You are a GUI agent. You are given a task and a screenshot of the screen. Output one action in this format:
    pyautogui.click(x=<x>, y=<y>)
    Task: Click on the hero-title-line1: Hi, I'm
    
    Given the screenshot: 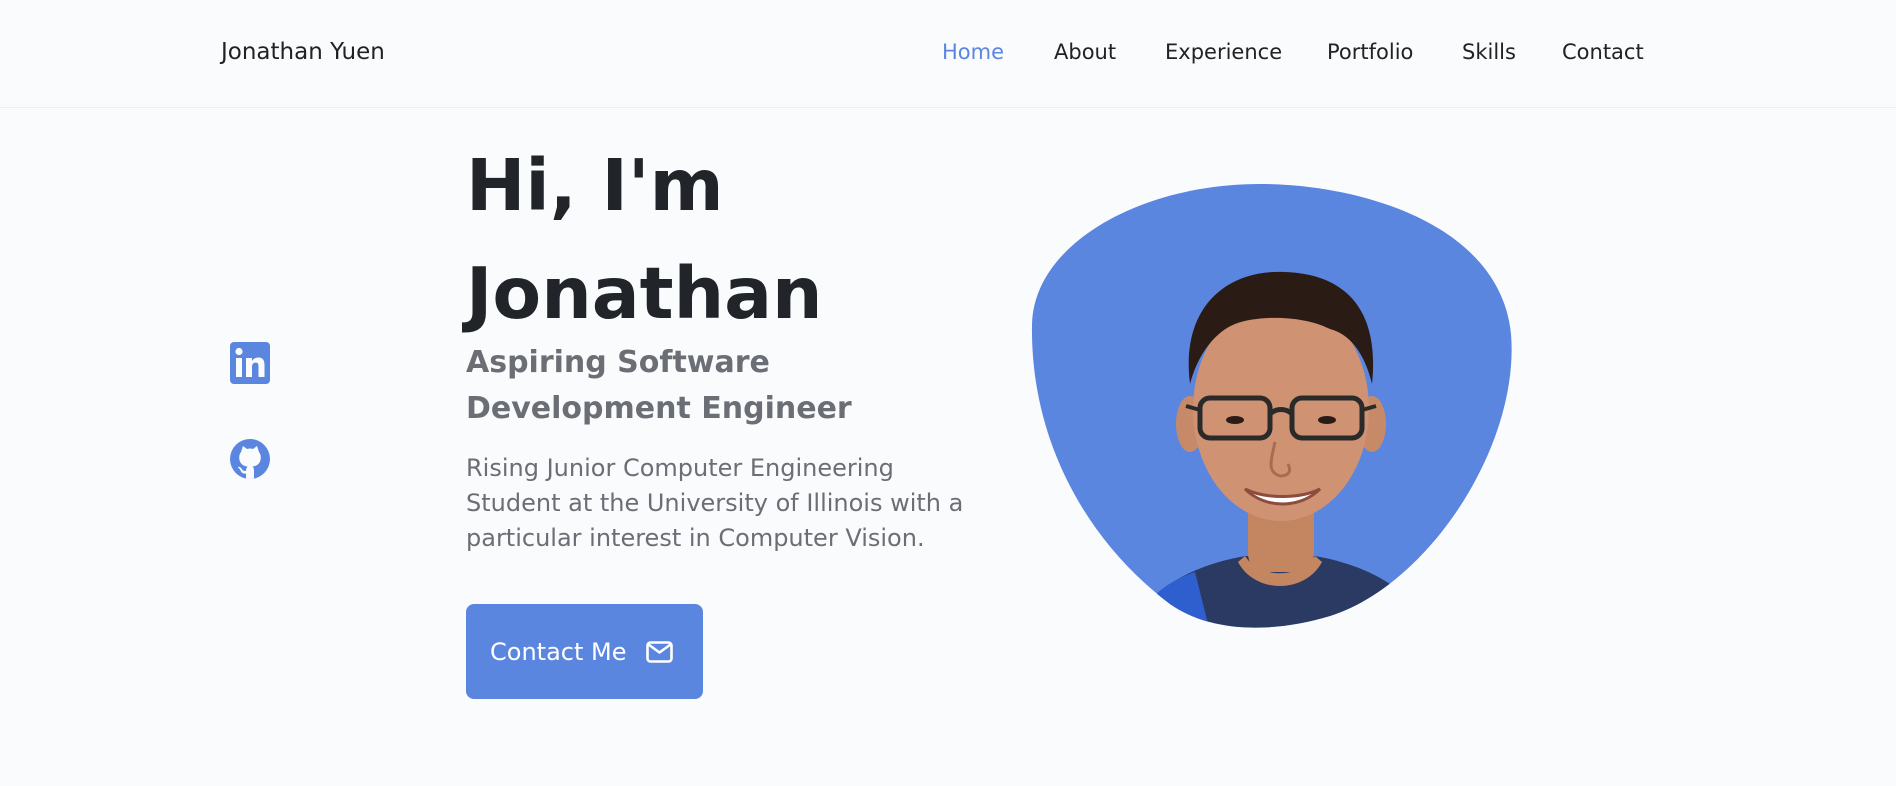 What is the action you would take?
    pyautogui.click(x=595, y=185)
    